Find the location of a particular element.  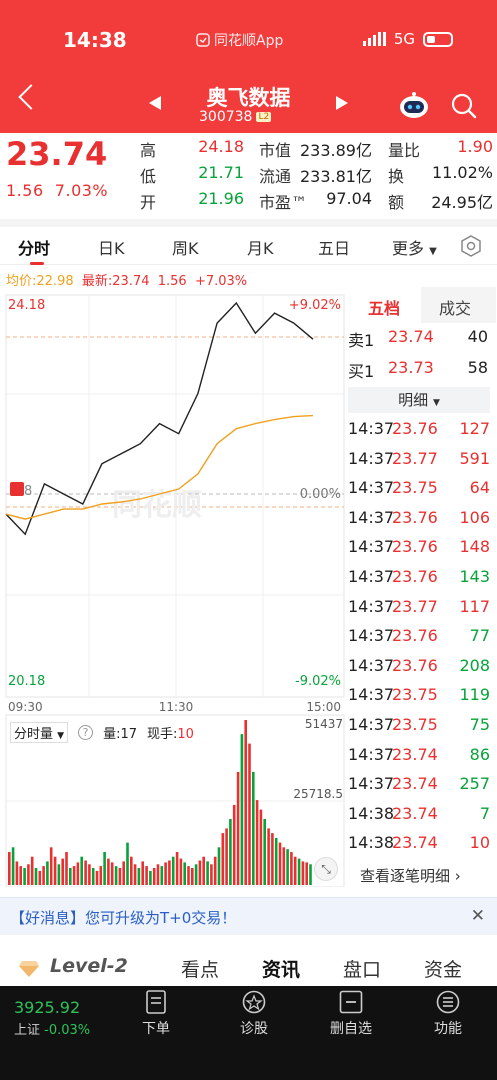

functions-button: 功能 is located at coordinates (448, 1014).